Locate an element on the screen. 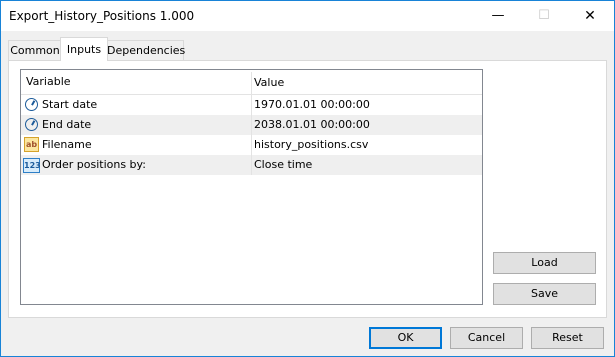  row-variable: Order positions by: is located at coordinates (94, 164).